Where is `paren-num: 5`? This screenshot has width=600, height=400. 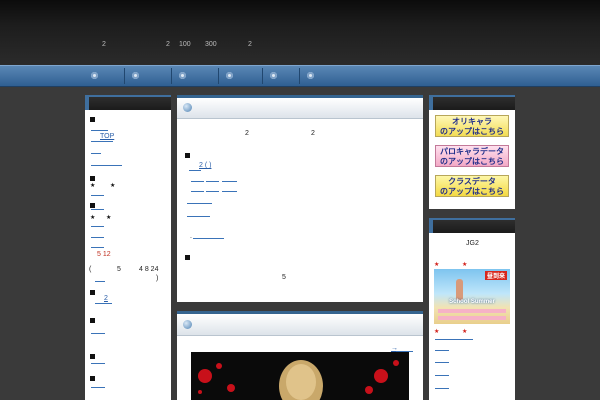
paren-num: 5 is located at coordinates (119, 269).